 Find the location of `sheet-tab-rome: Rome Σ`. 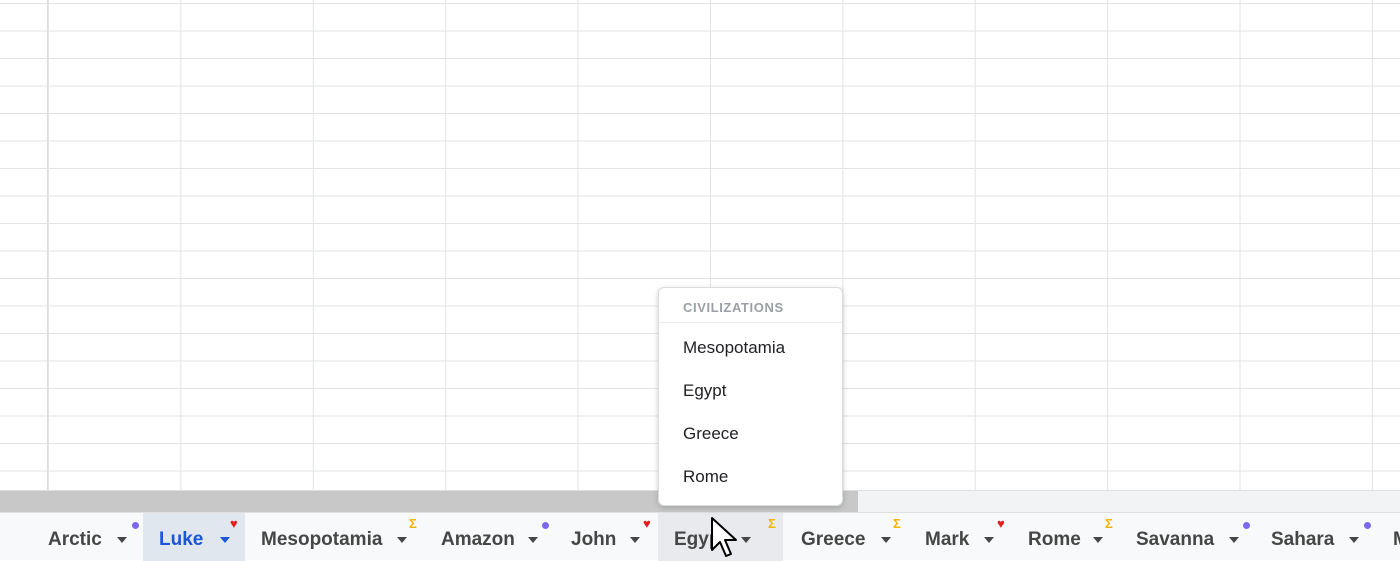

sheet-tab-rome: Rome Σ is located at coordinates (1072, 537).